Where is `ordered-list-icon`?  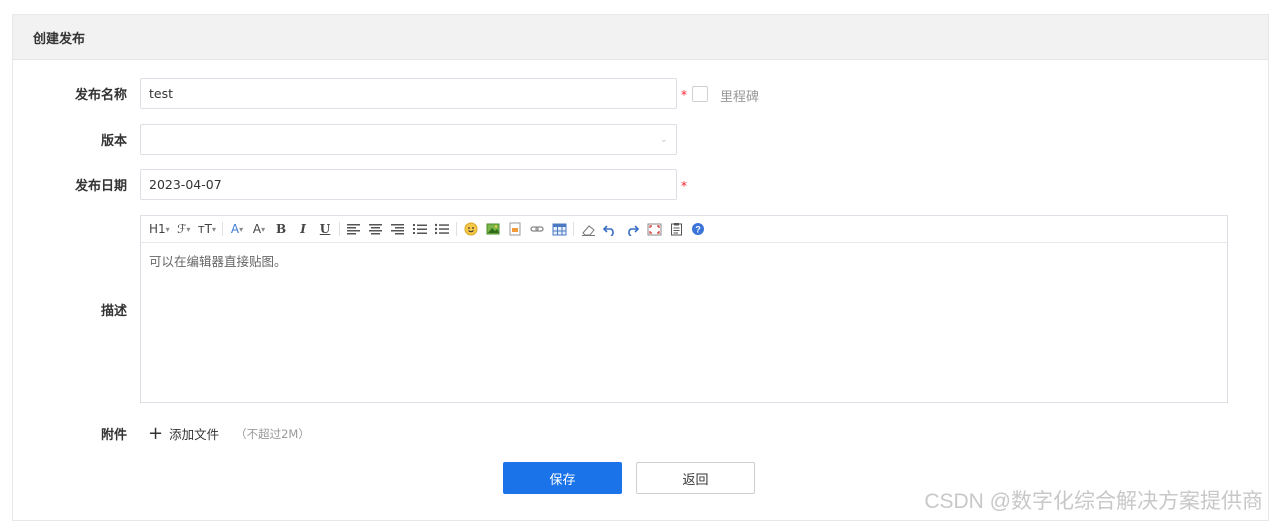 ordered-list-icon is located at coordinates (420, 229).